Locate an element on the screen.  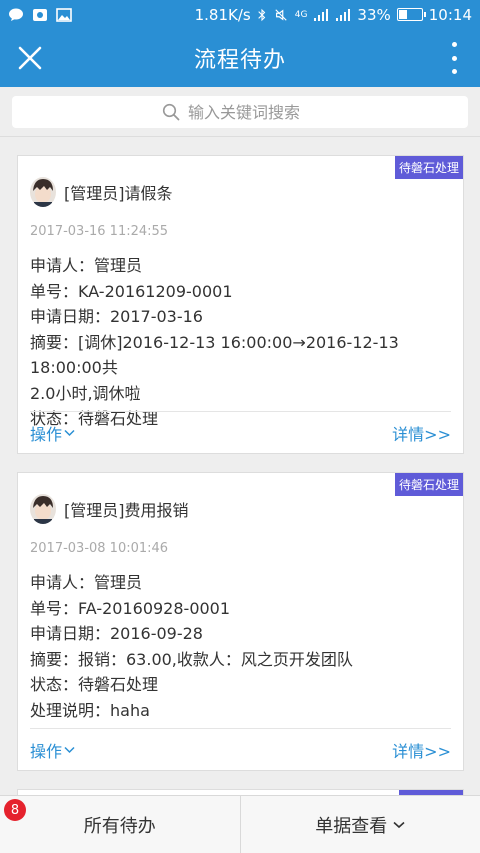
network-speed: 1.81K/s is located at coordinates (222, 14).